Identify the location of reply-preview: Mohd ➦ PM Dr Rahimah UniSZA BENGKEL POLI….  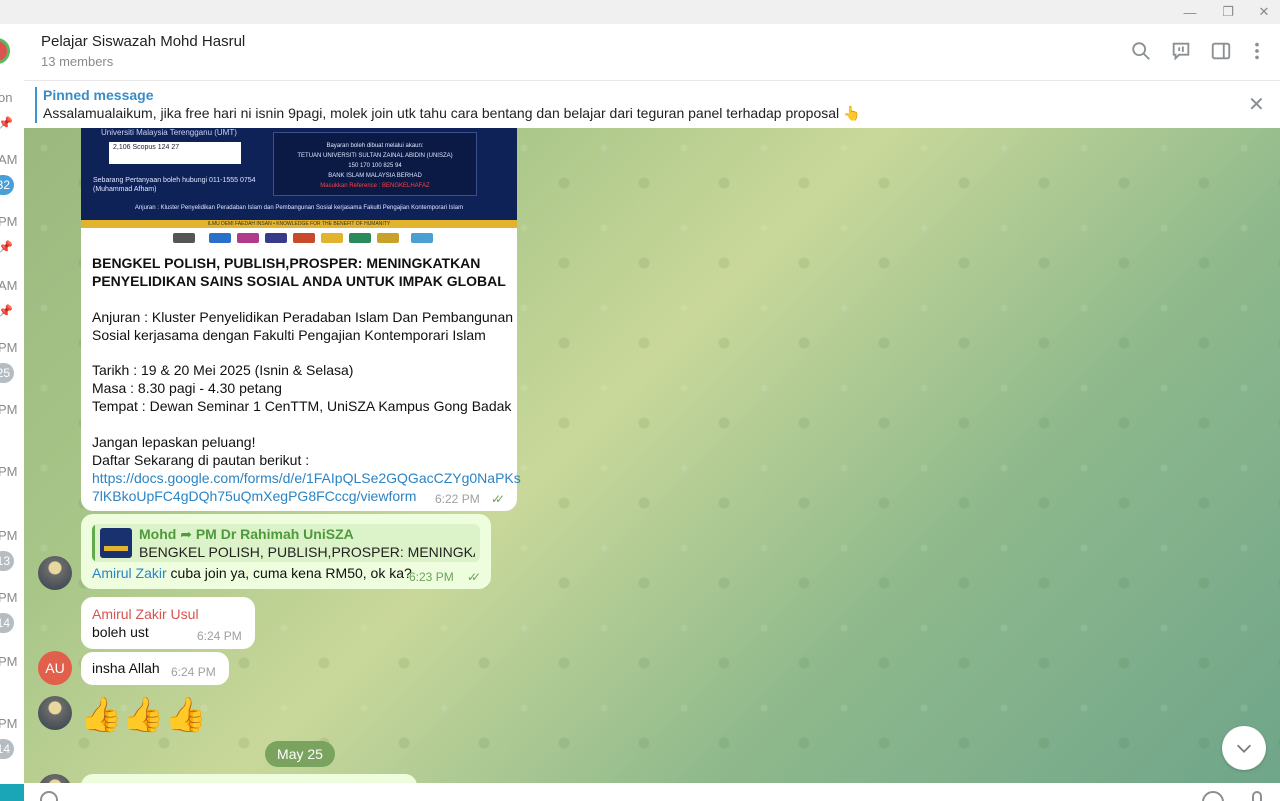
(286, 543).